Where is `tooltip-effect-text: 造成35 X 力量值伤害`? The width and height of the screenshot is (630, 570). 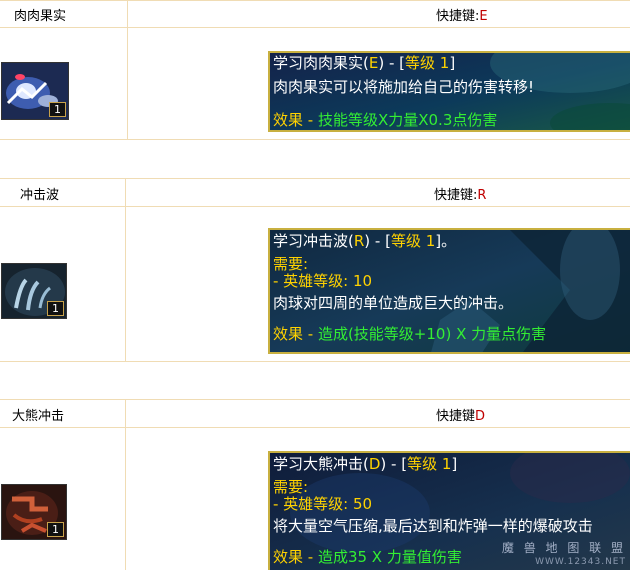
tooltip-effect-text: 造成35 X 力量值伤害 is located at coordinates (389, 557).